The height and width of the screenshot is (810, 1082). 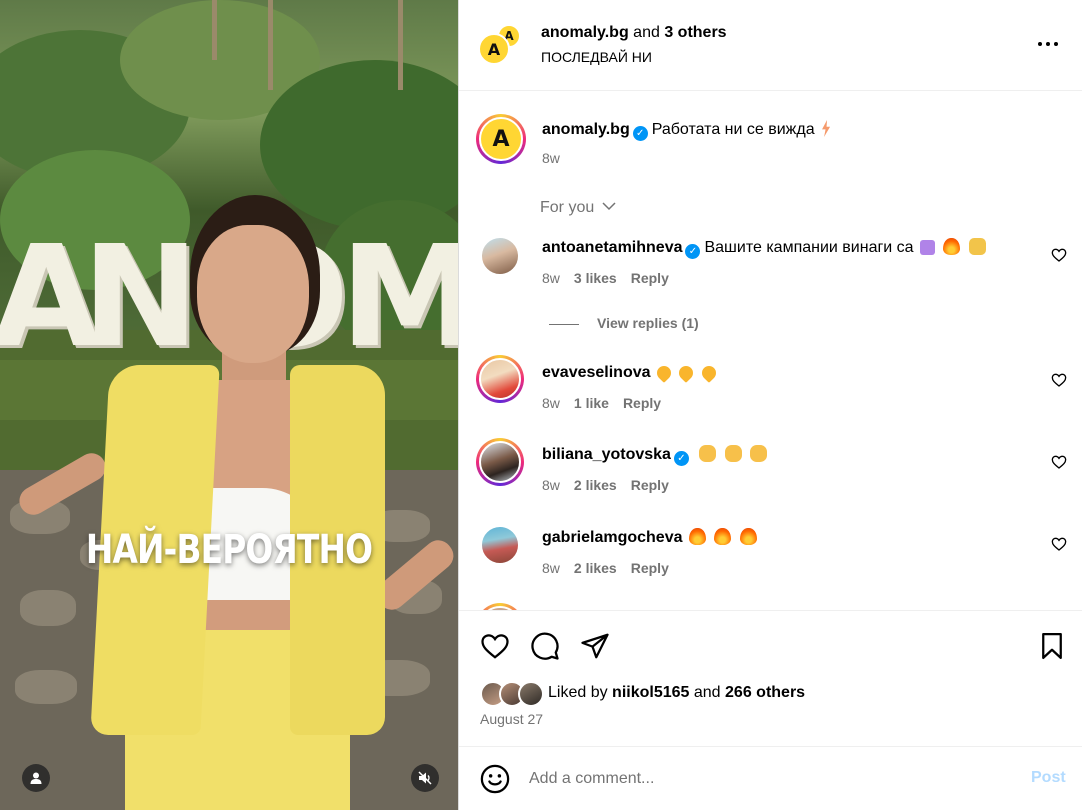 What do you see at coordinates (809, 247) in the screenshot?
I see `comment-body: Вашите кампании винаги са` at bounding box center [809, 247].